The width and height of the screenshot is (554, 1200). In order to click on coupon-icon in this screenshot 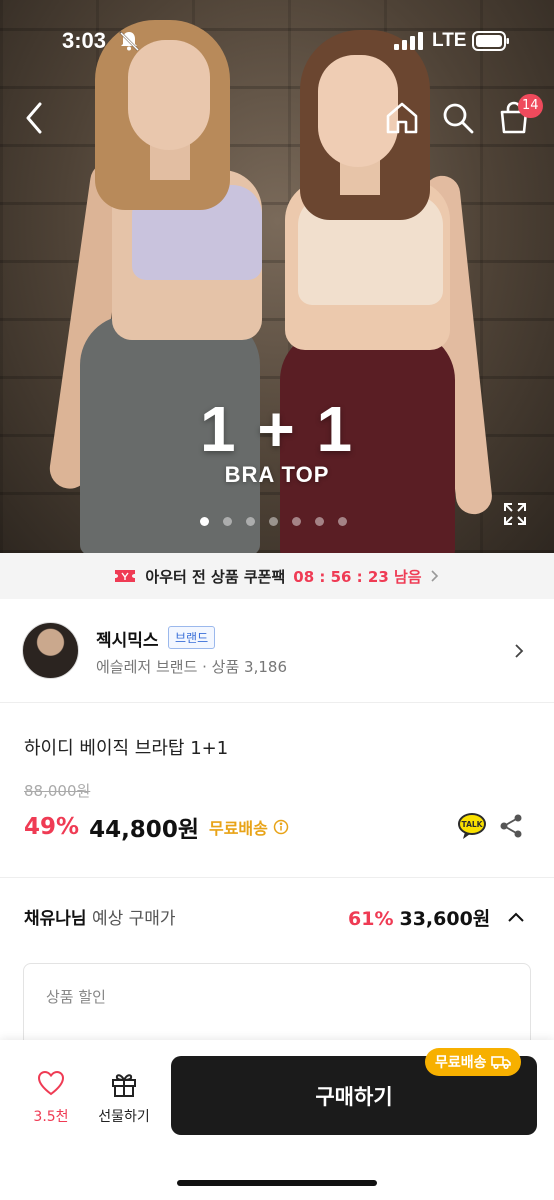, I will do `click(125, 576)`.